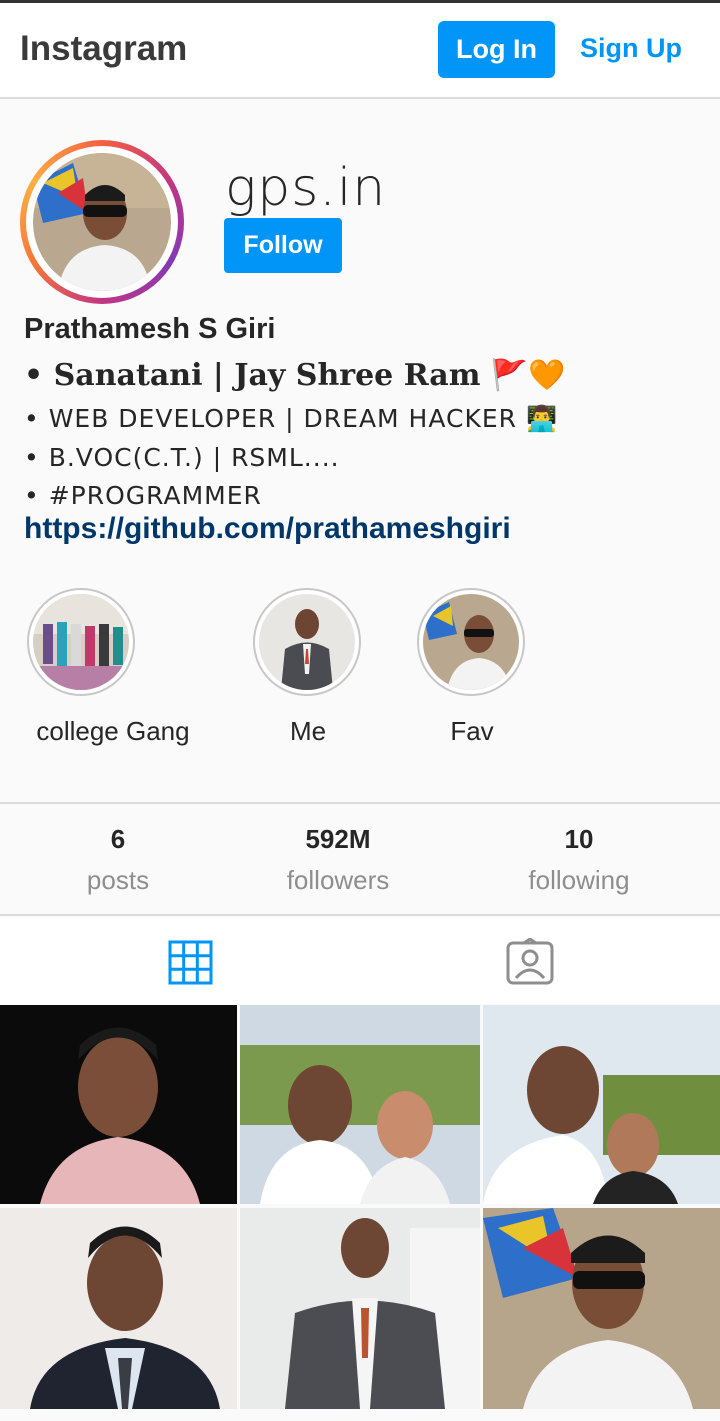  What do you see at coordinates (338, 860) in the screenshot?
I see `stat-followers: 592M followers` at bounding box center [338, 860].